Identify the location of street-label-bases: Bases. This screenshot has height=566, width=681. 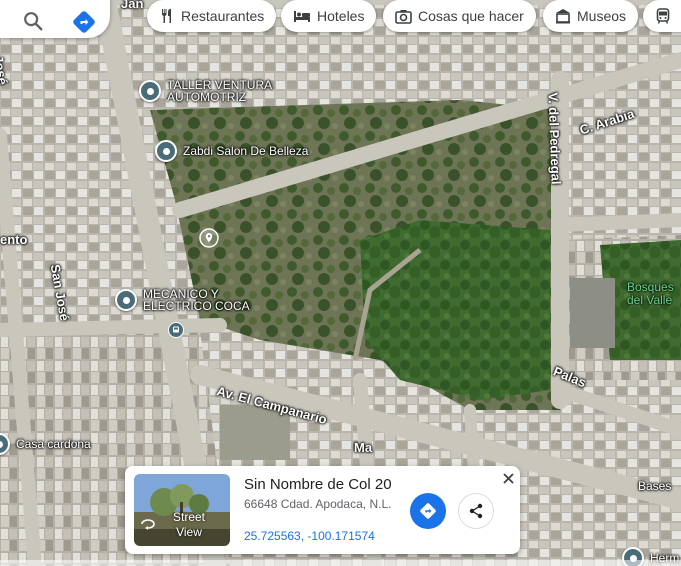
(655, 486).